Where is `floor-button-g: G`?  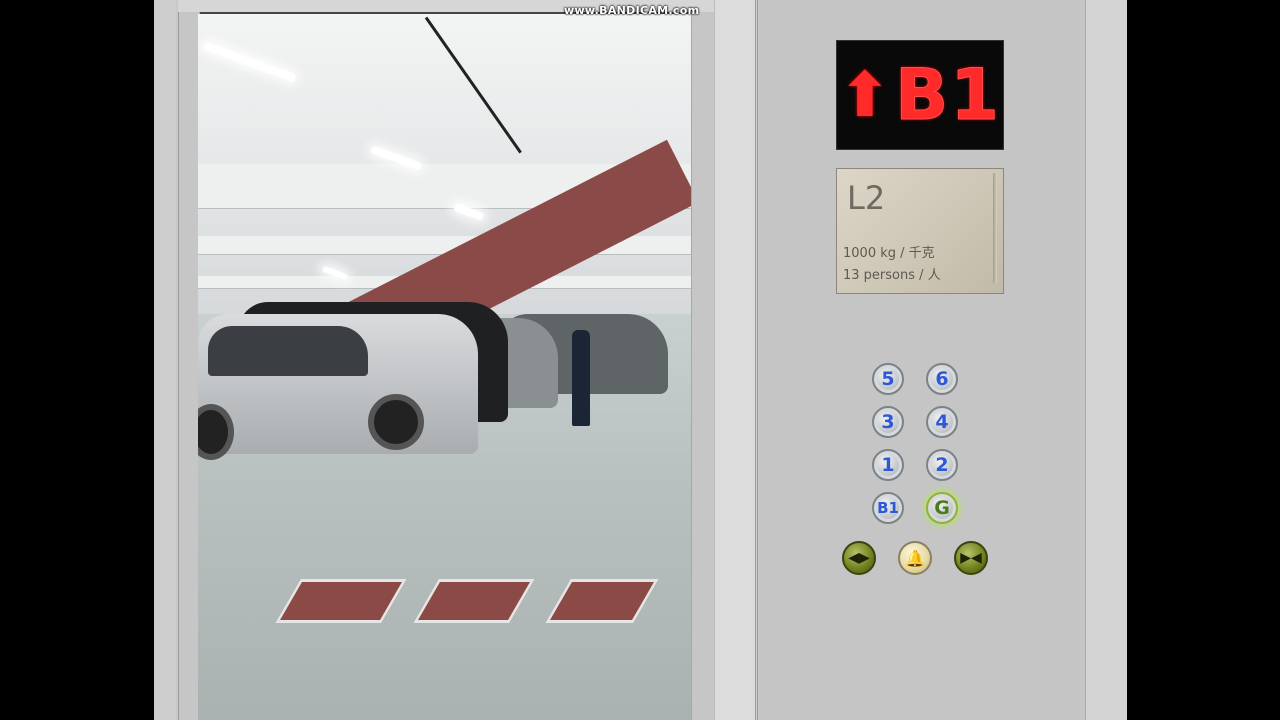
floor-button-g: G is located at coordinates (942, 508).